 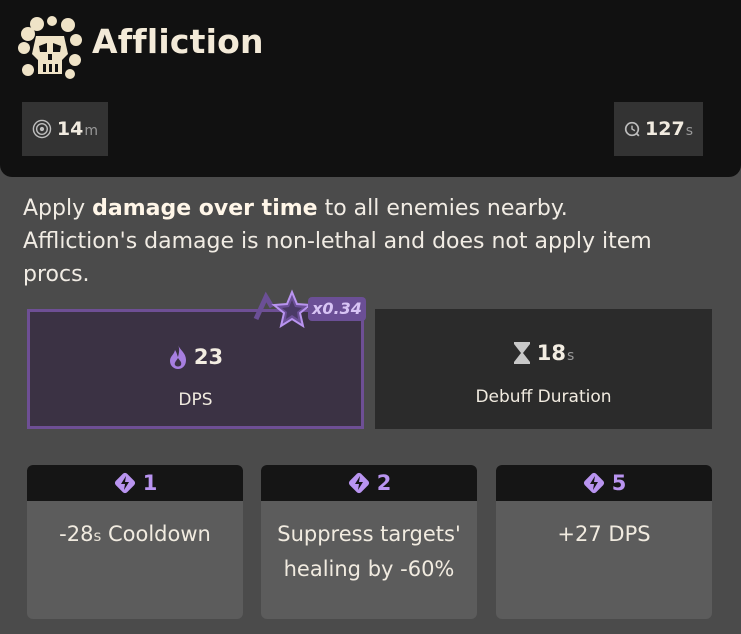 I want to click on upgrade-tier-5: 5 +27 DPS, so click(x=604, y=542).